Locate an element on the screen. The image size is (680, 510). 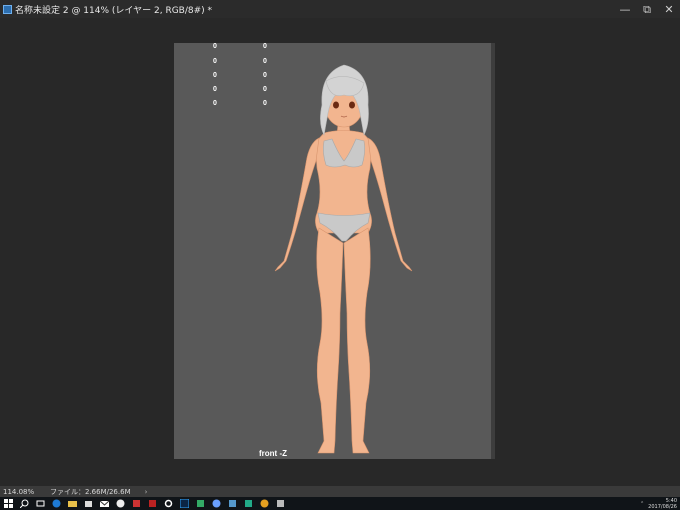
settings-icon is located at coordinates (168, 503).